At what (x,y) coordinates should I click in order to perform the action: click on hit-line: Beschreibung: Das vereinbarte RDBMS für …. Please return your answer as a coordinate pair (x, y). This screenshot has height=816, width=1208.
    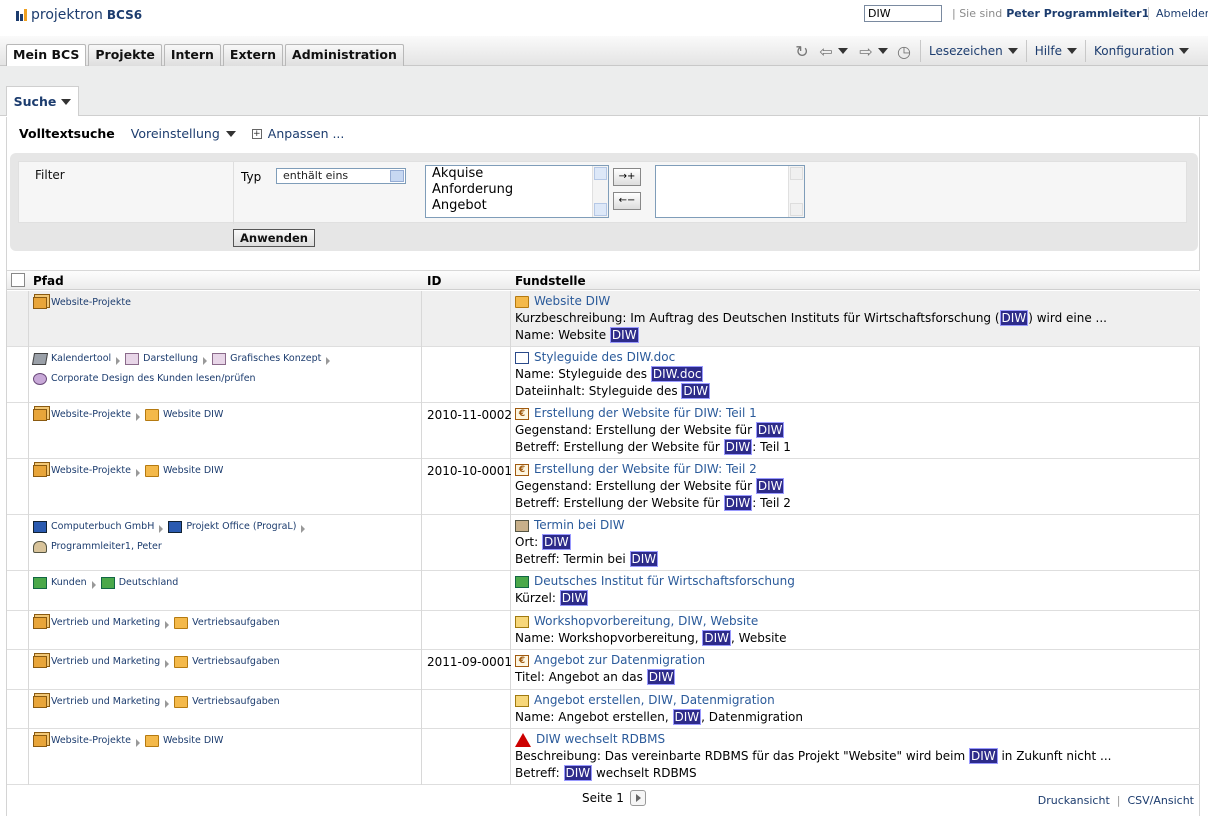
    Looking at the image, I should click on (855, 756).